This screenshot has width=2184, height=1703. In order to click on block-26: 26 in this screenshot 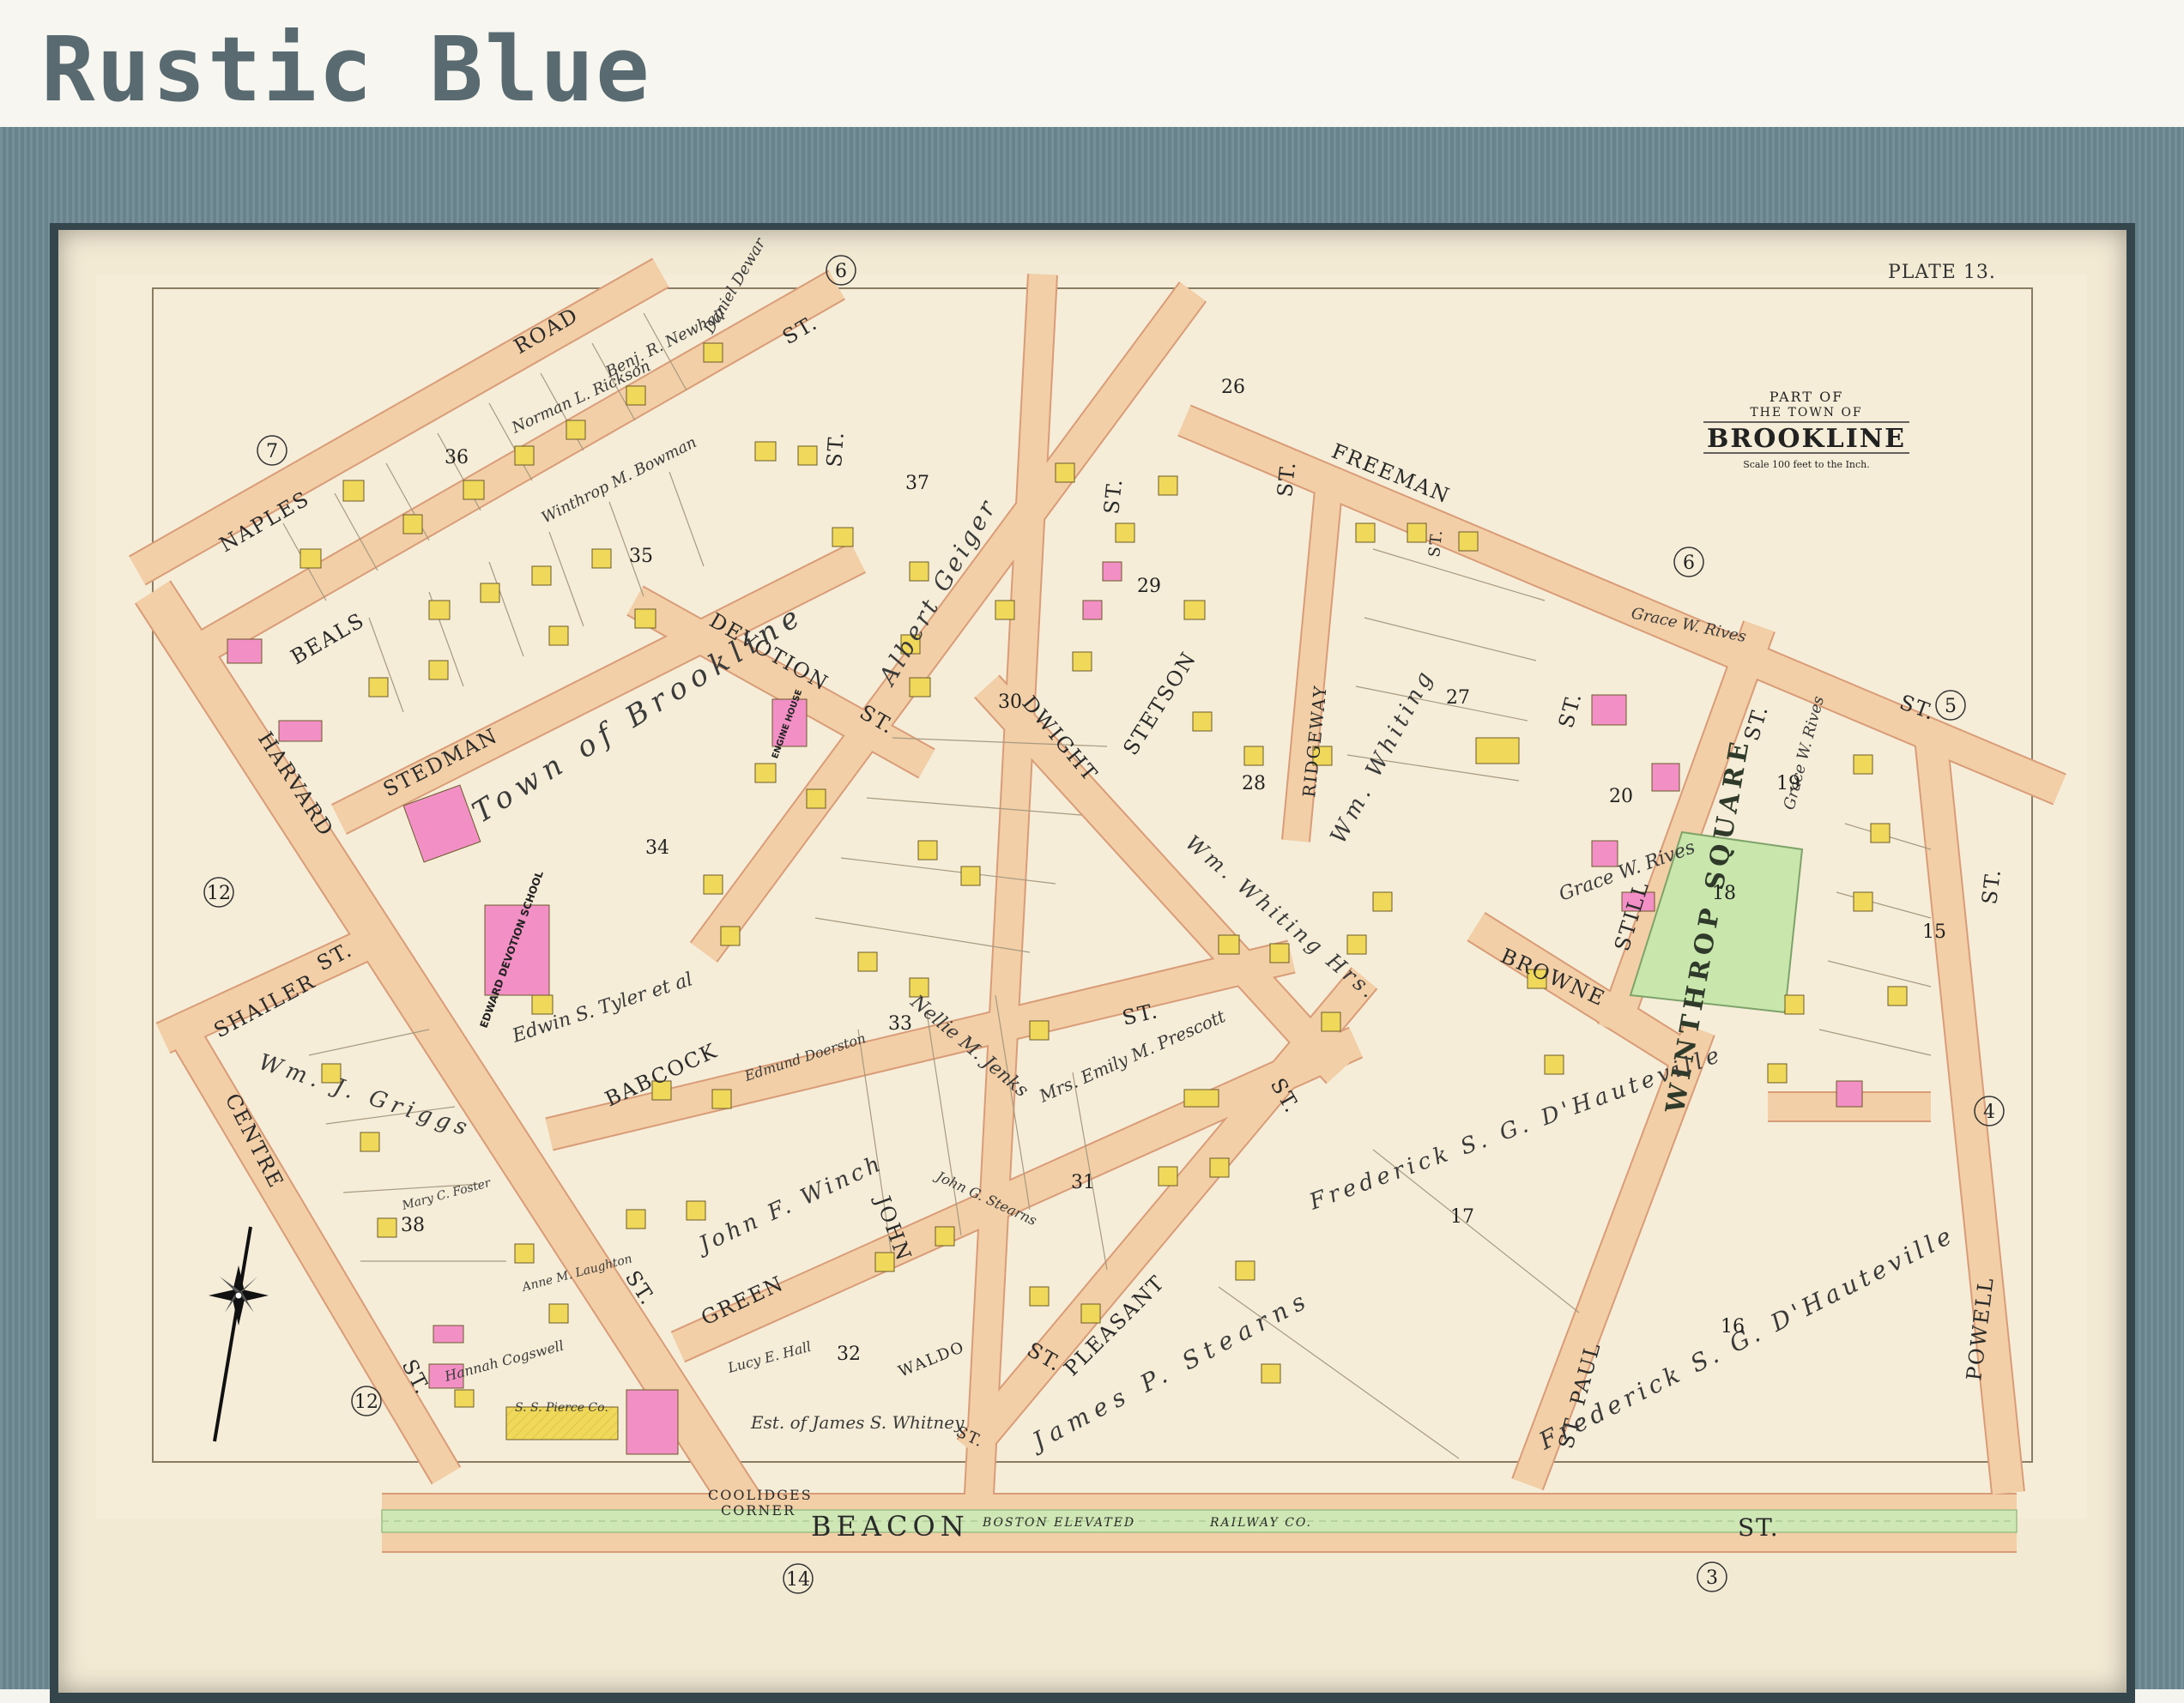, I will do `click(1233, 387)`.